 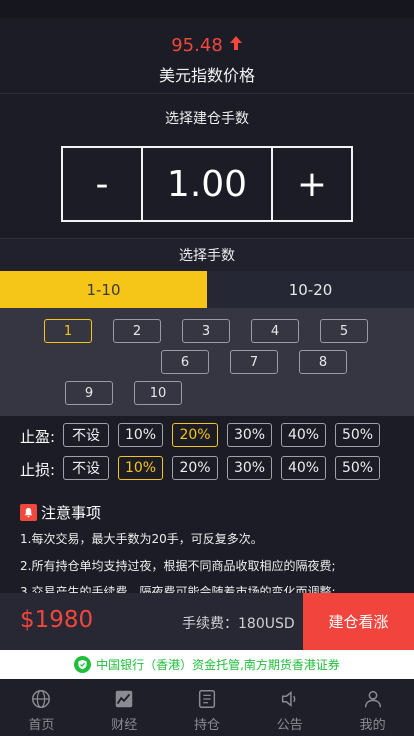 What do you see at coordinates (289, 725) in the screenshot?
I see `tab-announcements-label: 公告` at bounding box center [289, 725].